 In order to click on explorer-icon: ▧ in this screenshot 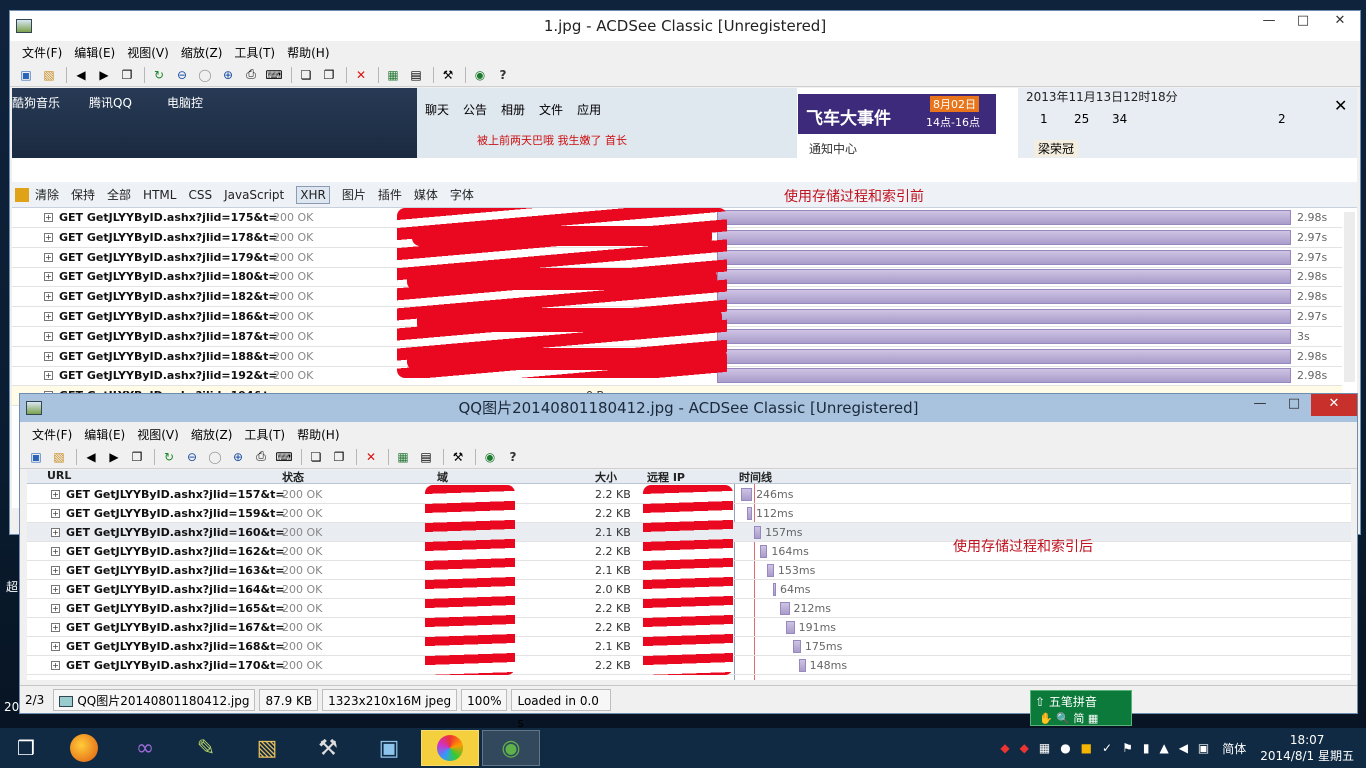, I will do `click(267, 748)`.